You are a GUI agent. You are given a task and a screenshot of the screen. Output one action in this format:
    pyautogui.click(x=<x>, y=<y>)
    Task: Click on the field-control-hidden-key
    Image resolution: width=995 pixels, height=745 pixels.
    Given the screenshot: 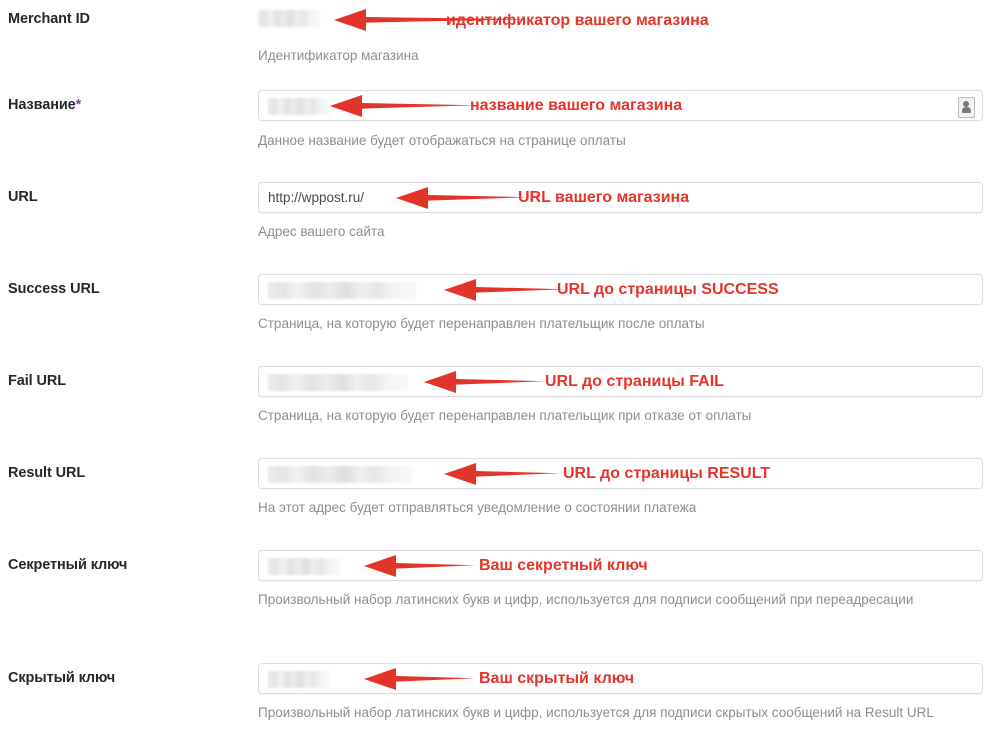 What is the action you would take?
    pyautogui.click(x=620, y=678)
    